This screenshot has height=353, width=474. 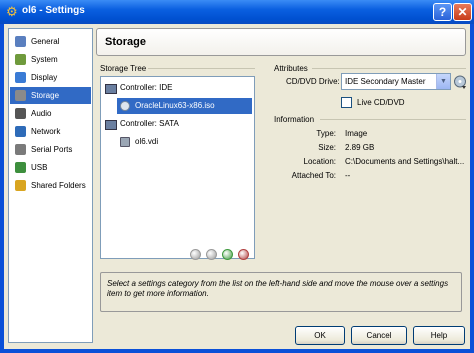 What do you see at coordinates (125, 106) in the screenshot?
I see `cd-icon` at bounding box center [125, 106].